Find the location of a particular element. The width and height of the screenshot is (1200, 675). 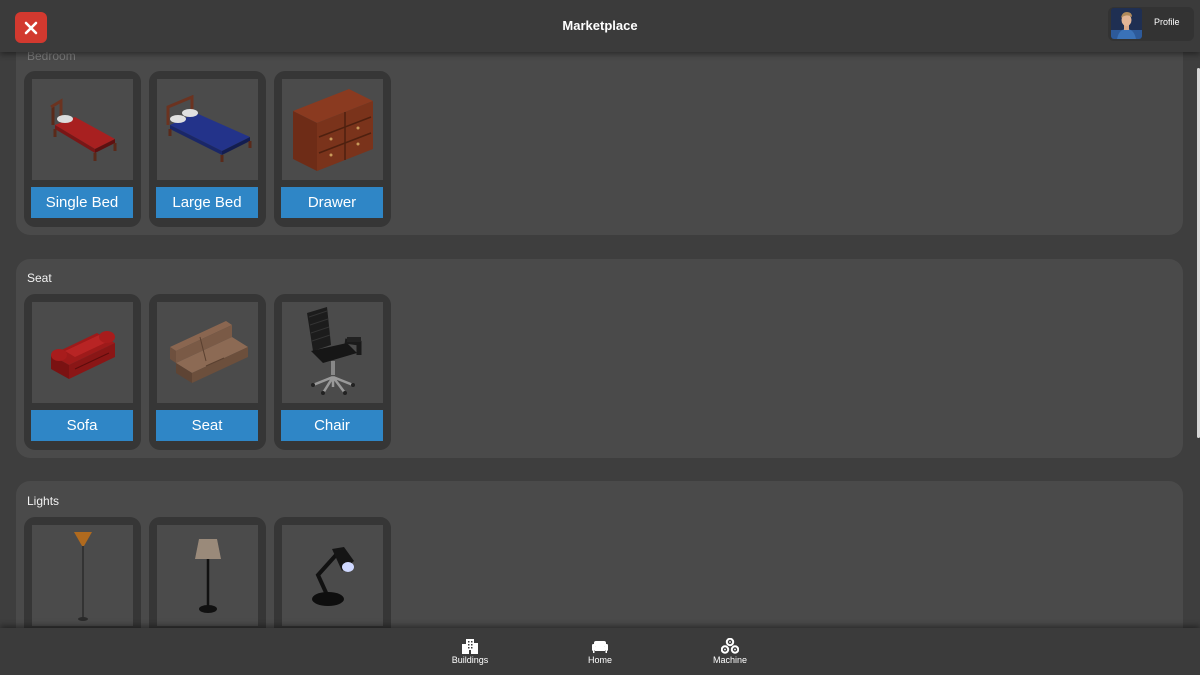

category-title: Seat is located at coordinates (39, 278).